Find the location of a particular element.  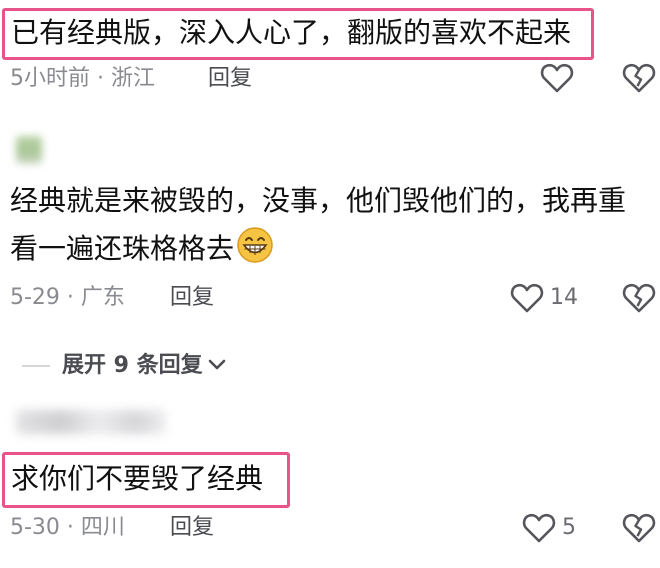

expand-replies-button: 展开 9 条回复 is located at coordinates (144, 366).